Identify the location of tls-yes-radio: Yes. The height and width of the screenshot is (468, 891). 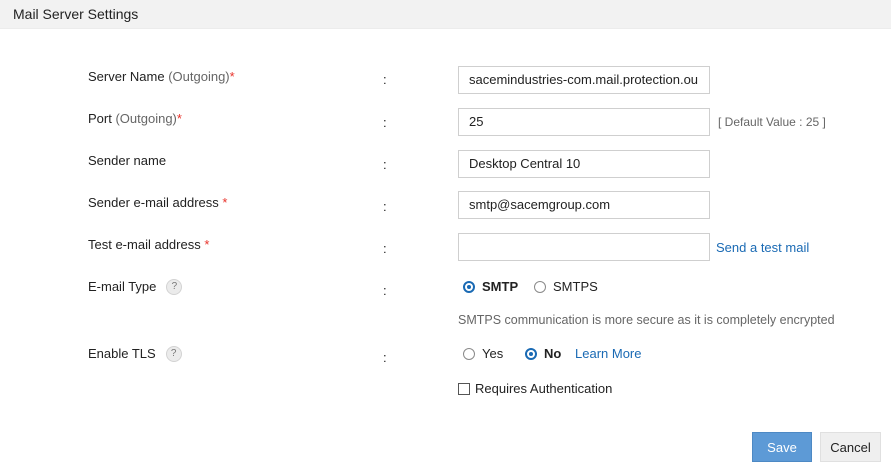
(483, 353).